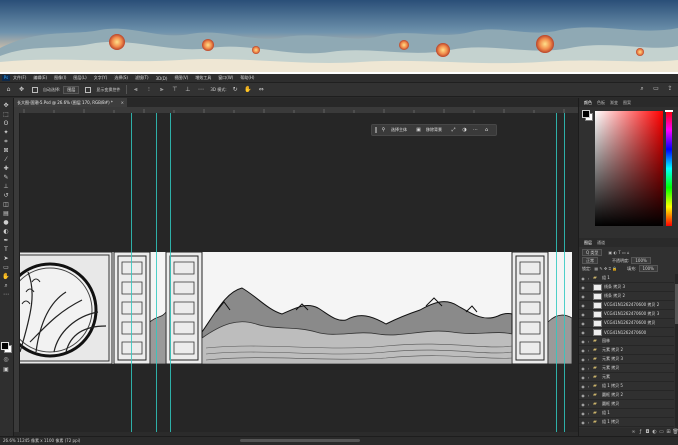  What do you see at coordinates (181, 78) in the screenshot?
I see `menu-view: 视图(V)` at bounding box center [181, 78].